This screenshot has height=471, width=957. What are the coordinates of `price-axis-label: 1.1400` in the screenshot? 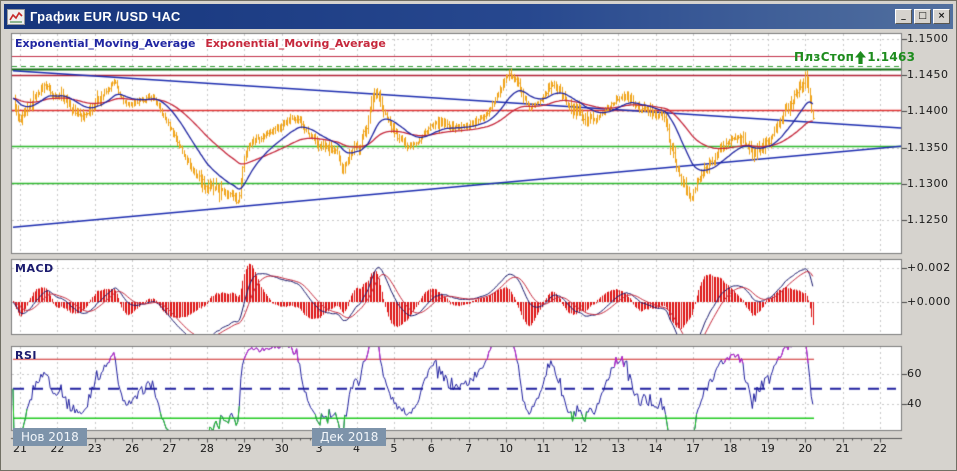 It's located at (928, 111).